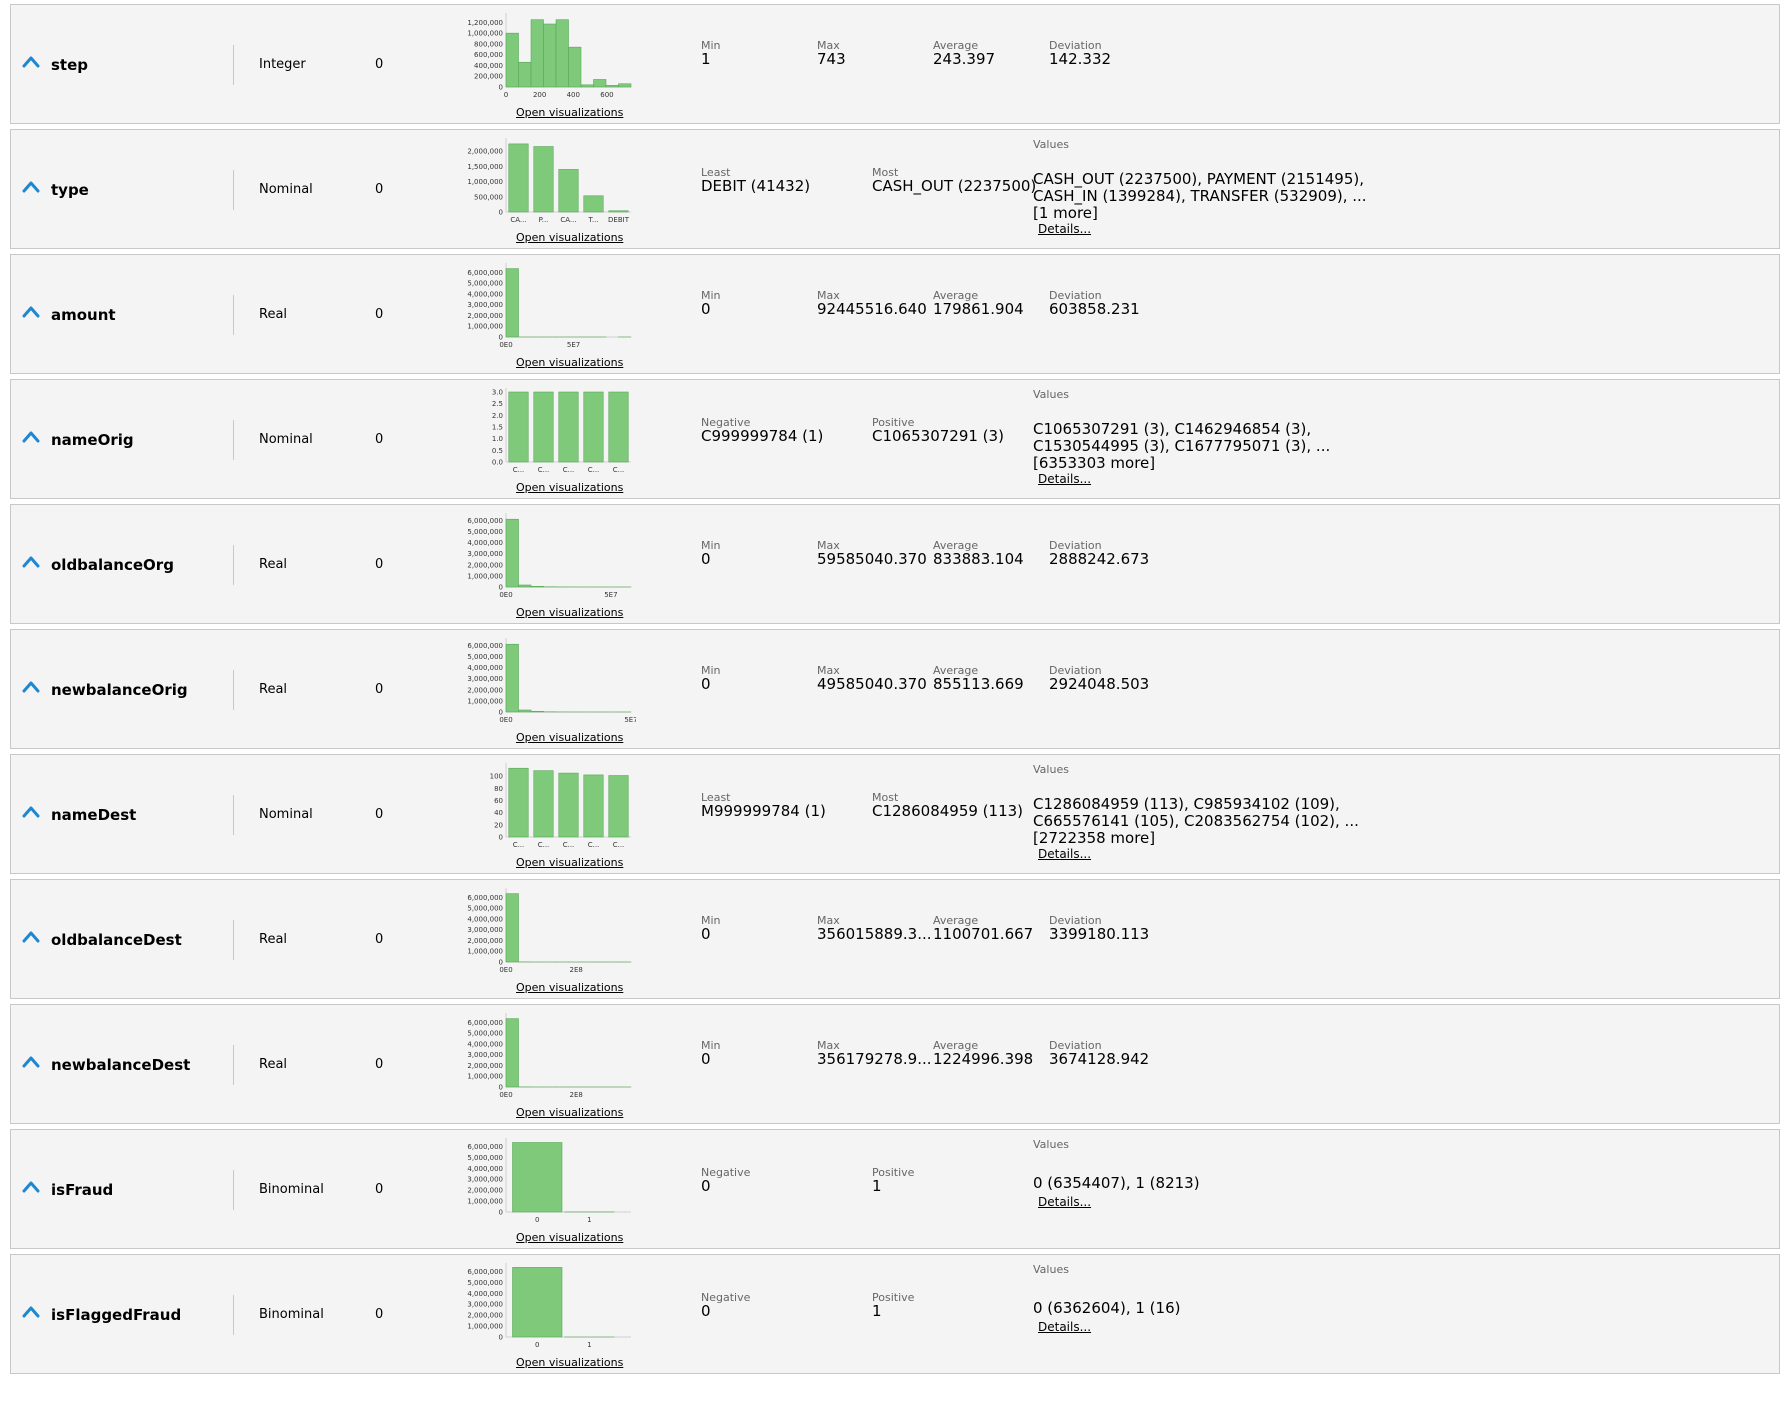 The height and width of the screenshot is (1405, 1791). What do you see at coordinates (872, 559) in the screenshot?
I see `stat-value-max: 59585040.370` at bounding box center [872, 559].